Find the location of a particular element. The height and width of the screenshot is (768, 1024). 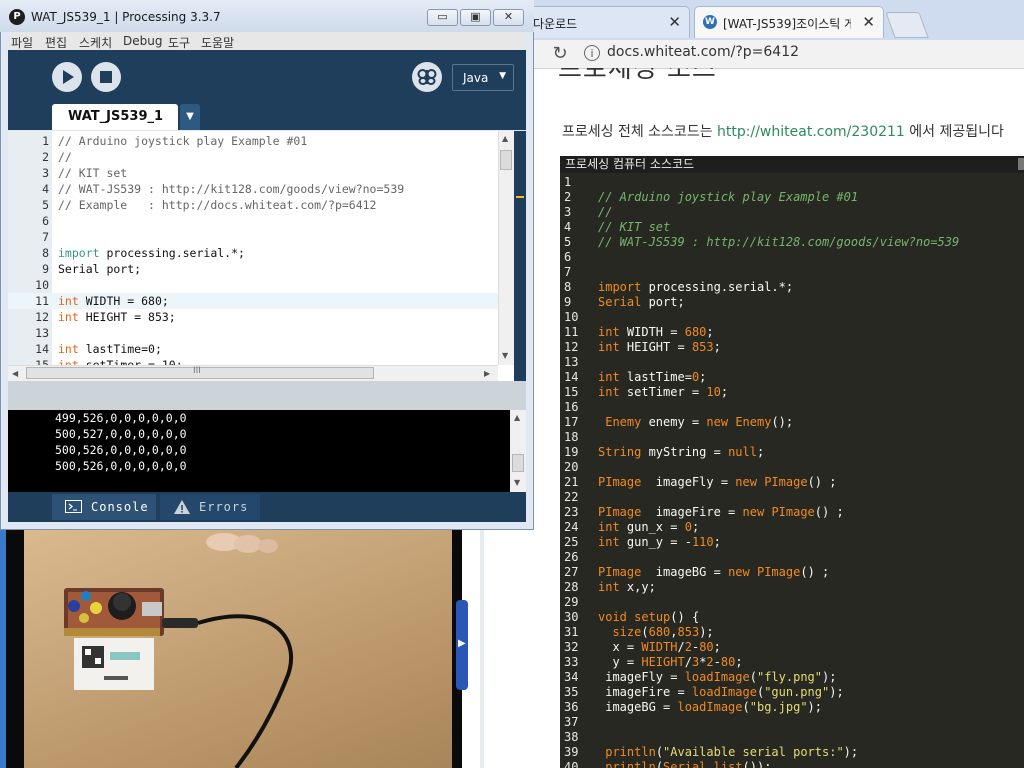

browser-tab-active: W [WAT-JS539]조이스틱 게 ✕ is located at coordinates (789, 22).